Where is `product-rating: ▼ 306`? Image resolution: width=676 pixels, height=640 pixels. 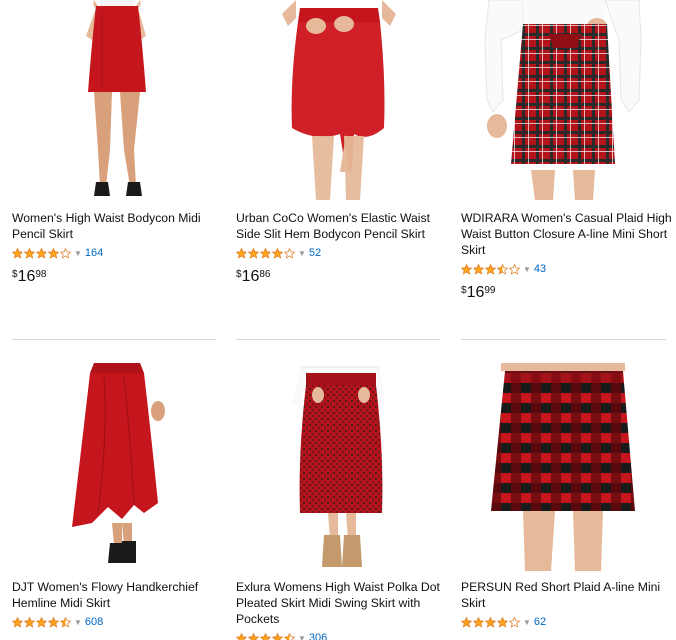 product-rating: ▼ 306 is located at coordinates (281, 635).